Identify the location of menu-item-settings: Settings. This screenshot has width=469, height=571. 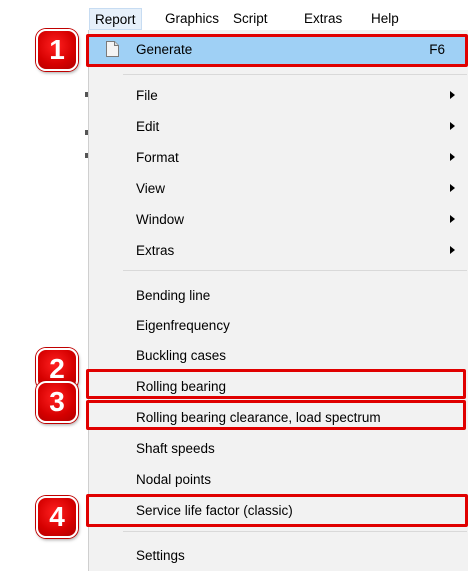
(278, 556).